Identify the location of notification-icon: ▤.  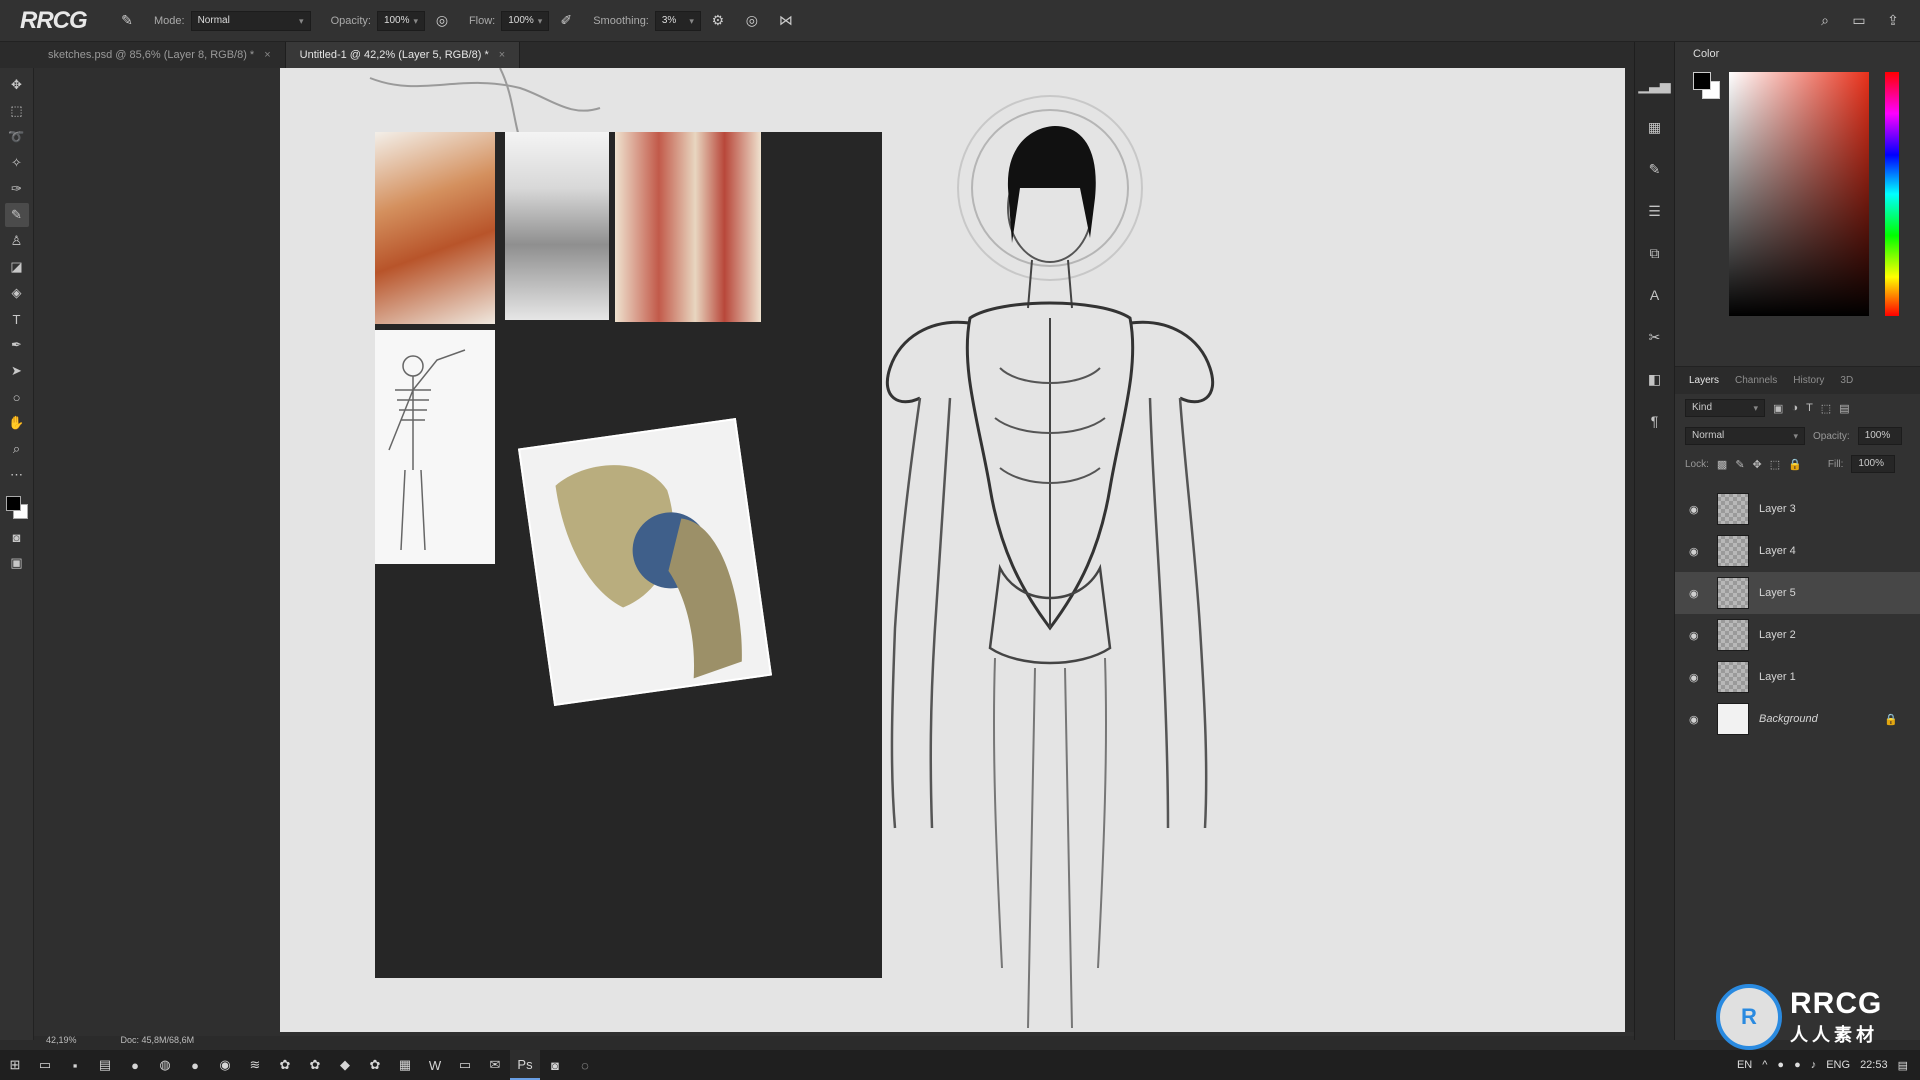
(1903, 1065).